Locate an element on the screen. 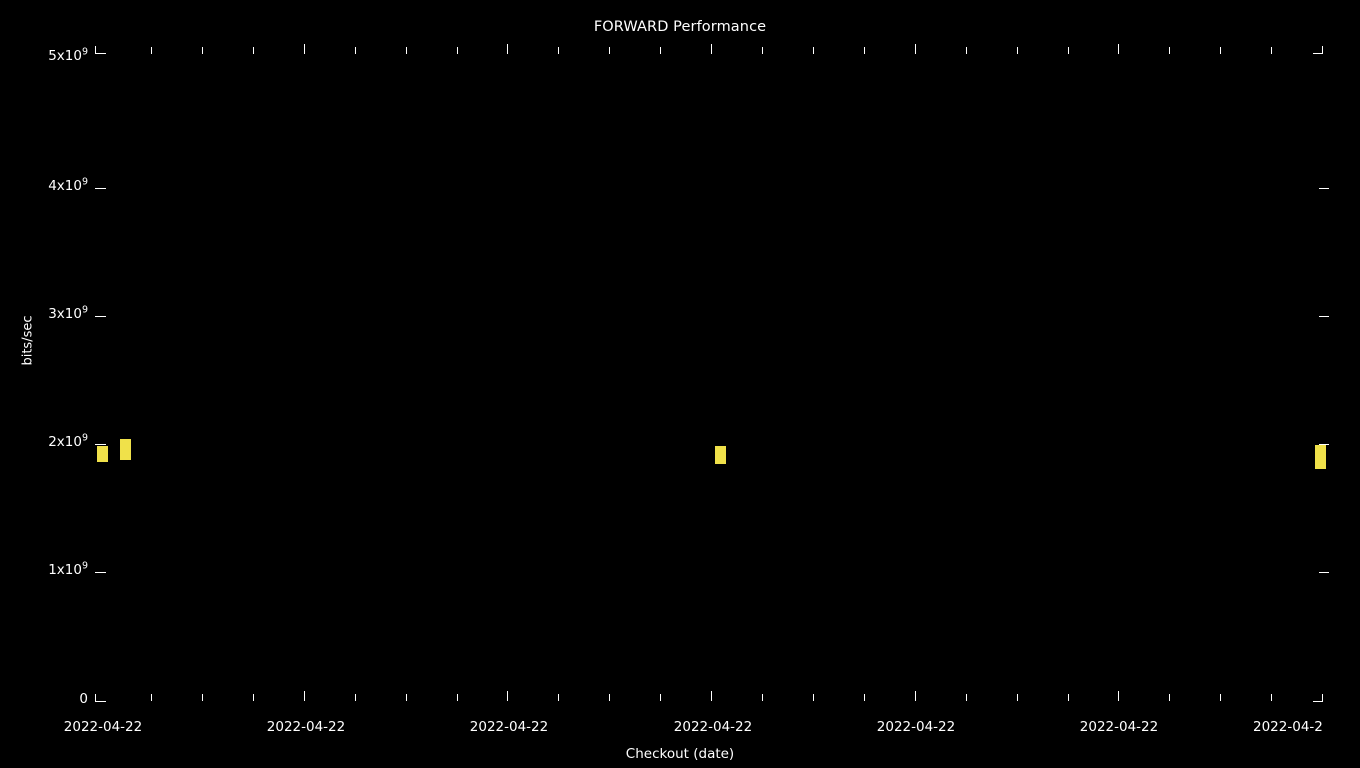 This screenshot has height=768, width=1360. axis-corner-top-right is located at coordinates (1322, 50).